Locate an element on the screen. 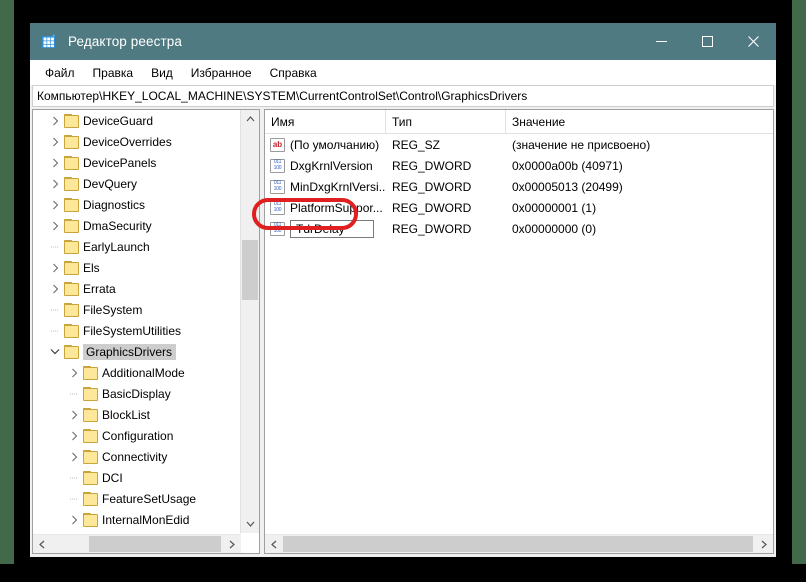 The height and width of the screenshot is (582, 806). list-scroll-right-button is located at coordinates (764, 544).